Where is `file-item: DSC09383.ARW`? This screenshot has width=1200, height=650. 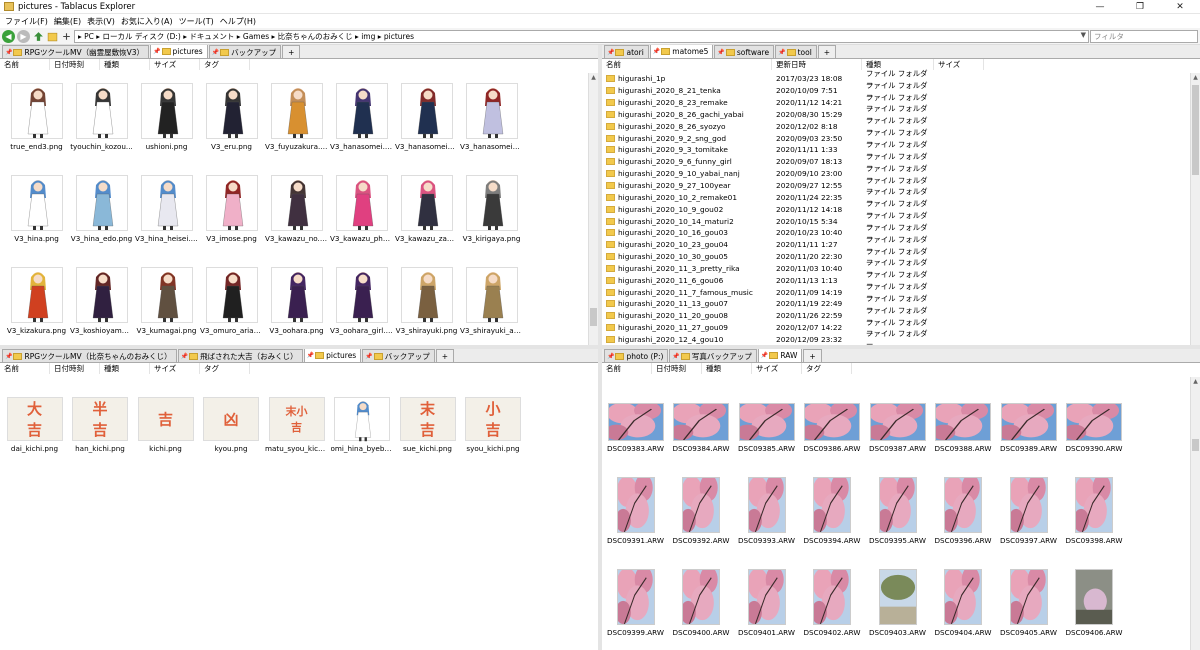
file-item: DSC09383.ARW is located at coordinates (635, 428).